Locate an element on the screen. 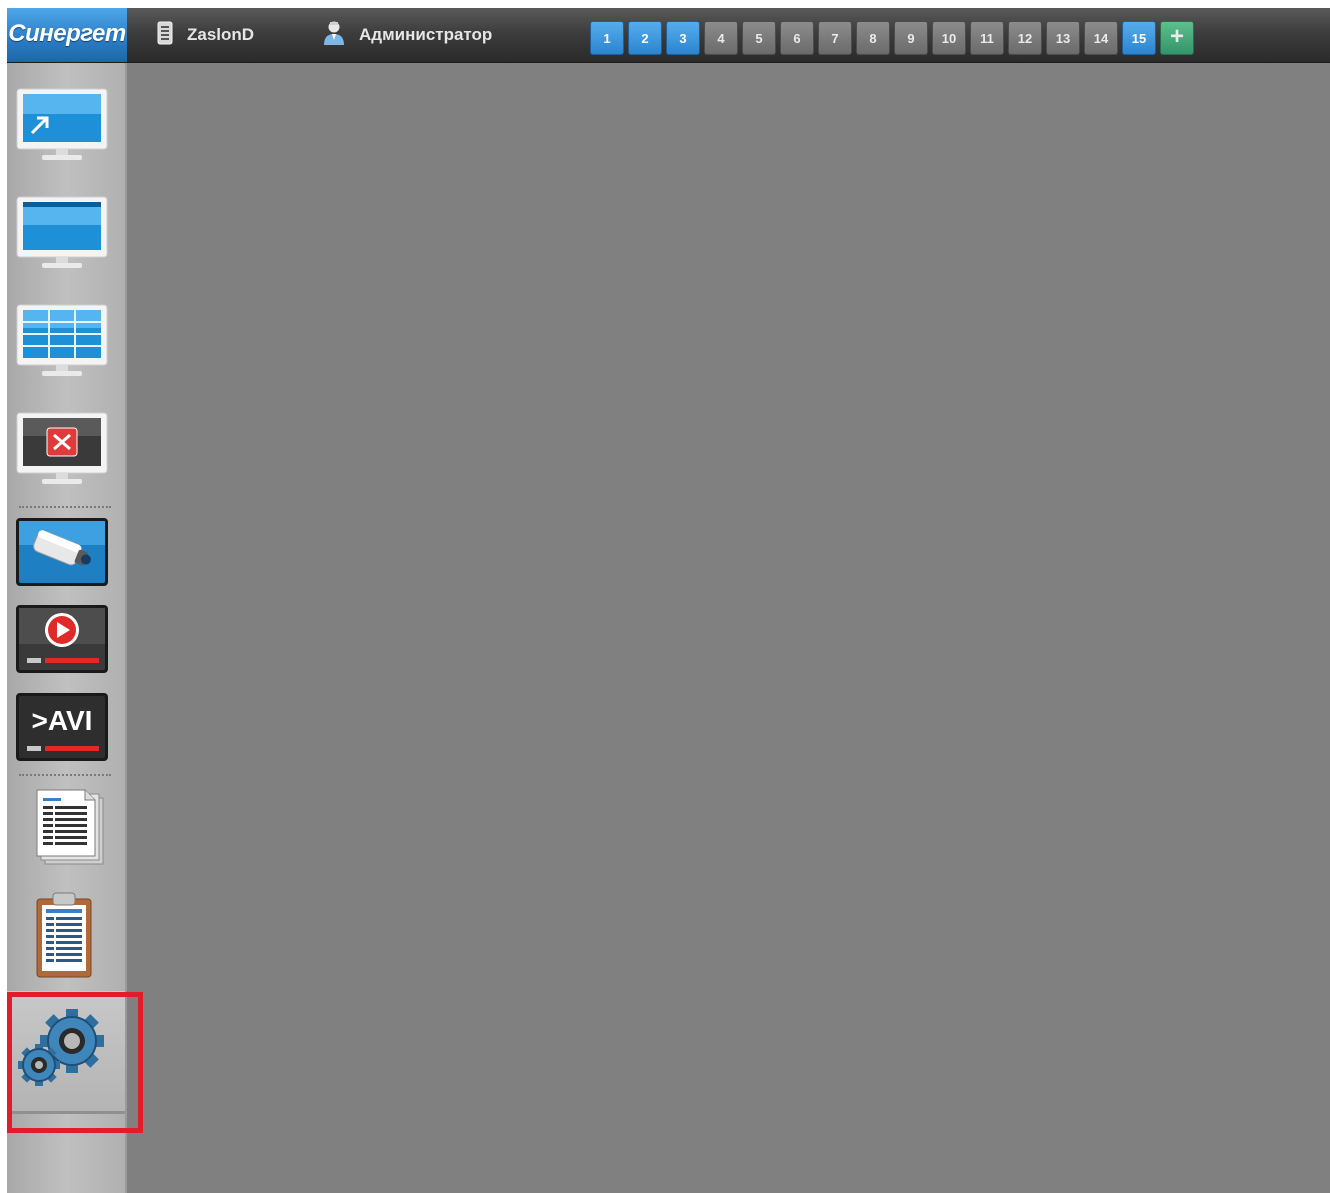 The width and height of the screenshot is (1330, 1193). camera-icon is located at coordinates (62, 554).